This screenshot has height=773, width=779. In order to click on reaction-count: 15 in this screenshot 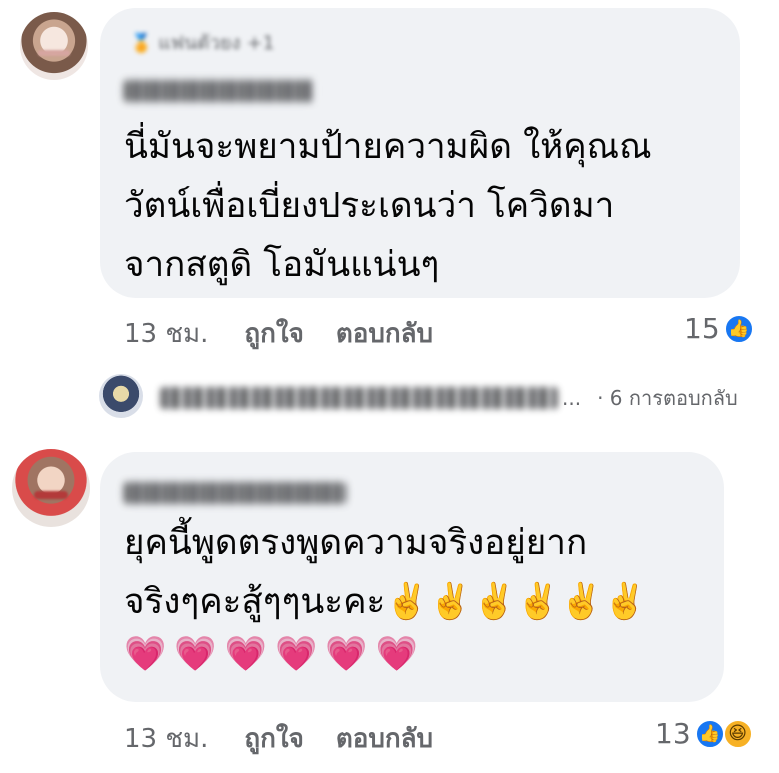, I will do `click(702, 328)`.